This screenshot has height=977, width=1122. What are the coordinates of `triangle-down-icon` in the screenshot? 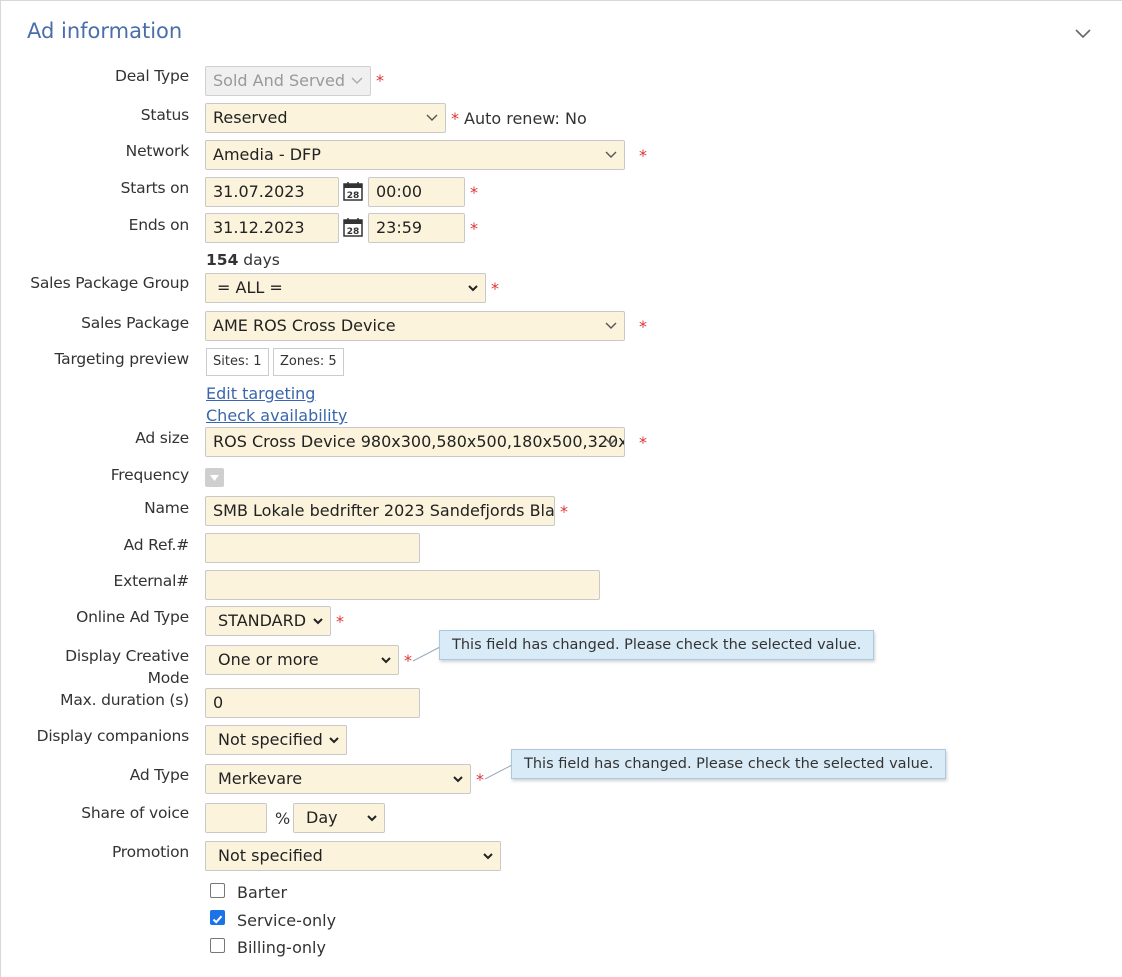 It's located at (214, 478).